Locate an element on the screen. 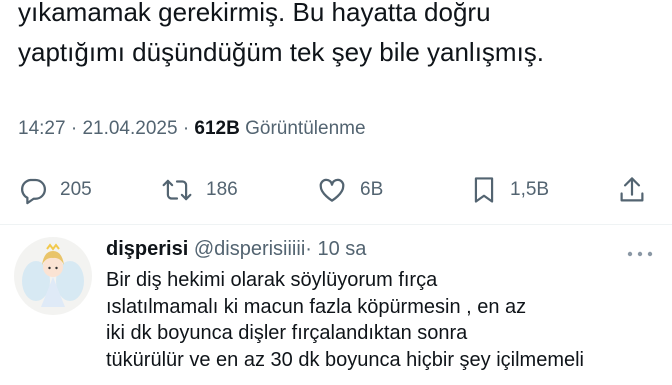 The width and height of the screenshot is (672, 385). bookmark-icon is located at coordinates (484, 190).